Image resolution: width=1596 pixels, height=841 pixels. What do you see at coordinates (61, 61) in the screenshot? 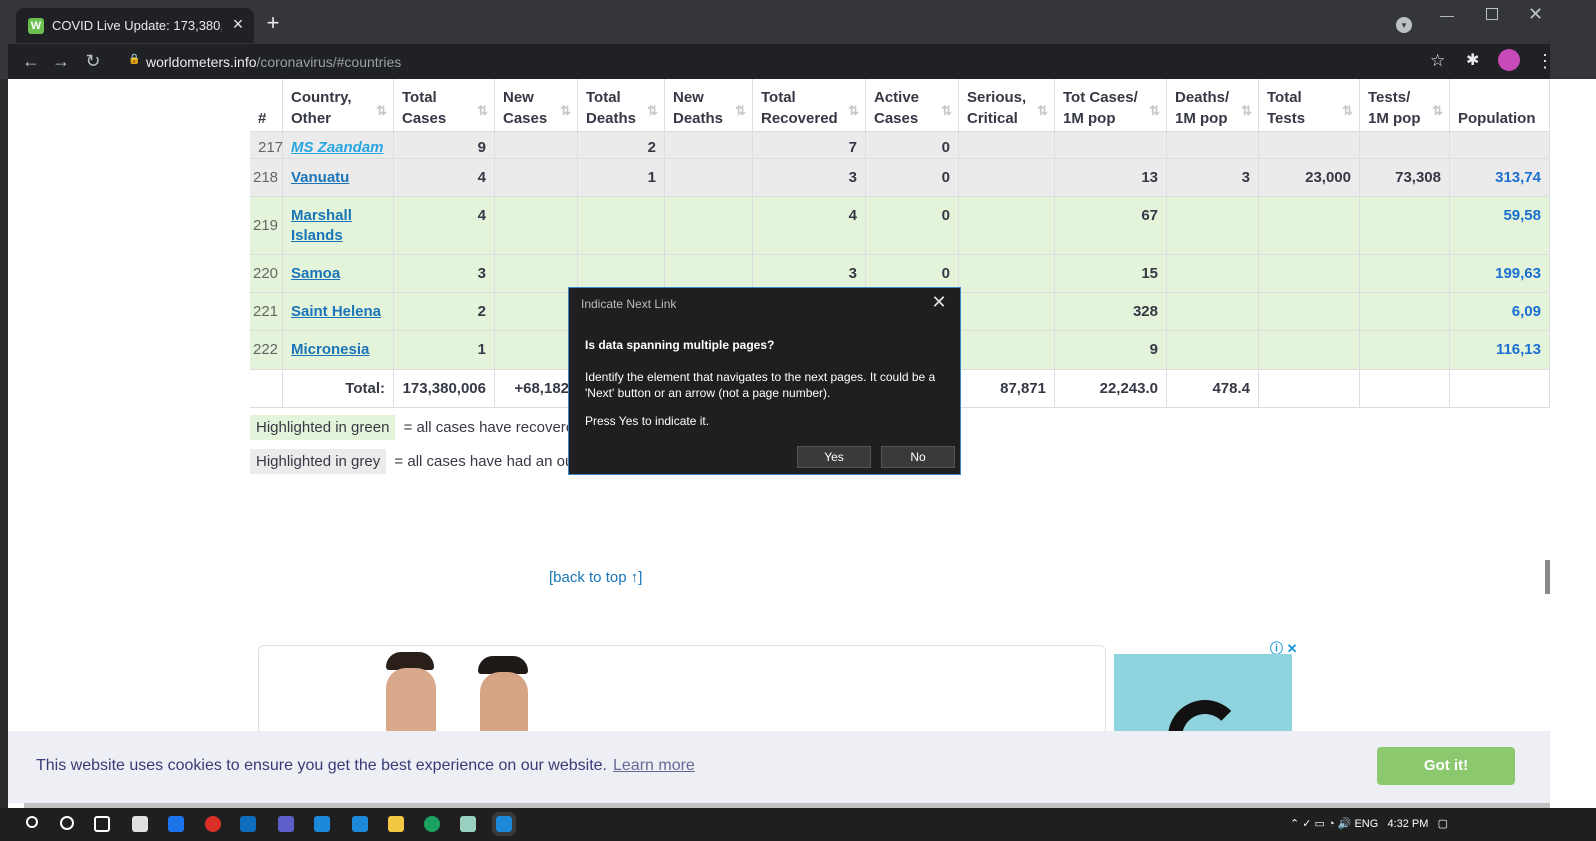
I see `forward-arrow-icon: →` at bounding box center [61, 61].